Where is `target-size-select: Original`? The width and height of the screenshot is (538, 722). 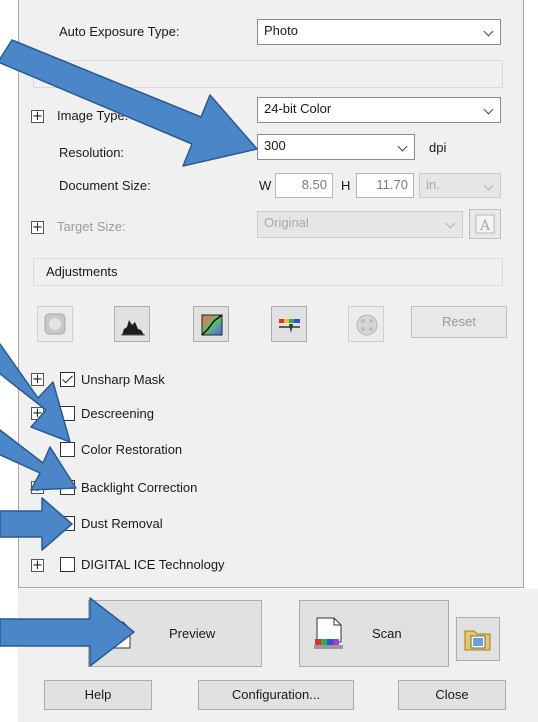 target-size-select: Original is located at coordinates (360, 224).